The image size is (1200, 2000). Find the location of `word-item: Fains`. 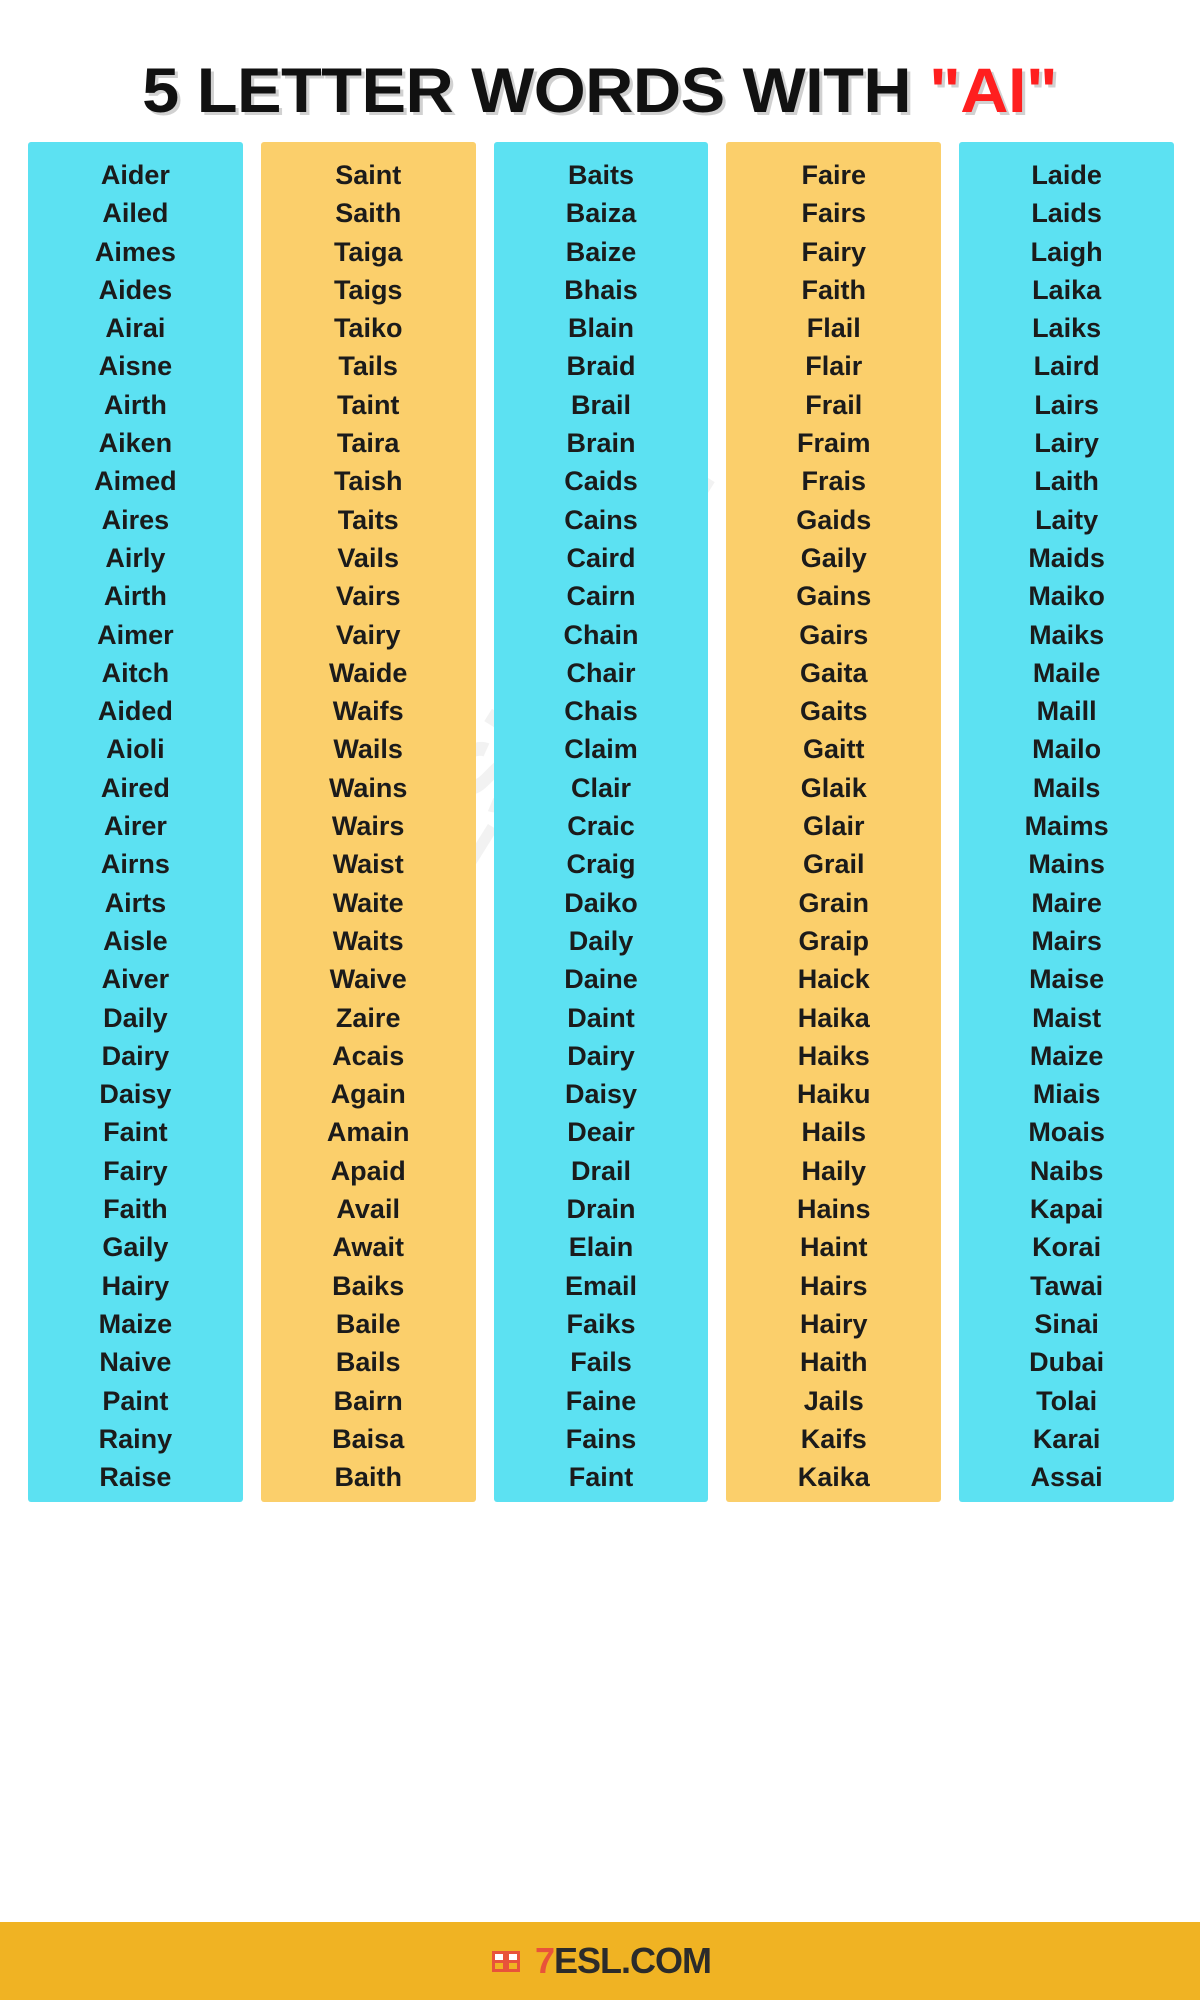

word-item: Fains is located at coordinates (601, 1438).